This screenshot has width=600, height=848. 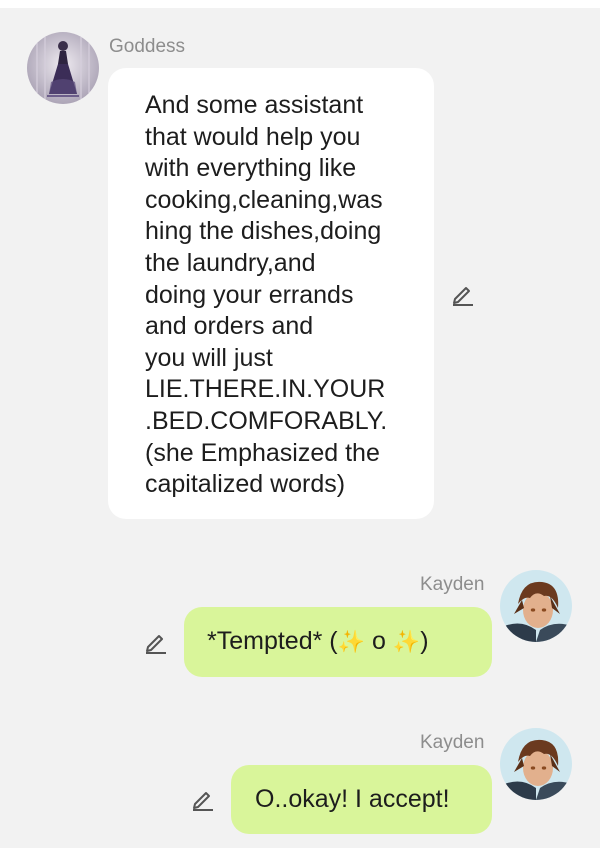 I want to click on message-text: O..okay! I accept!, so click(x=352, y=799).